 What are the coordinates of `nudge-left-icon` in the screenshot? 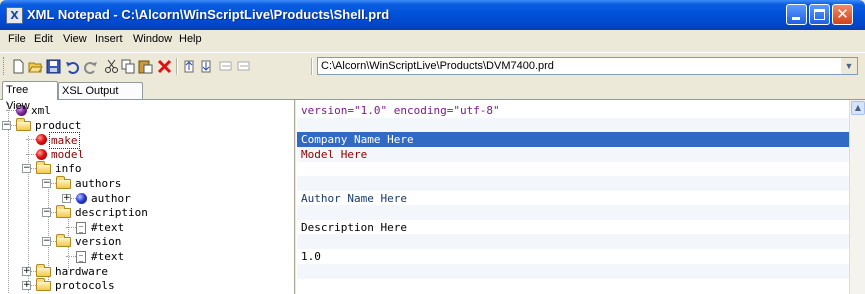 It's located at (225, 66).